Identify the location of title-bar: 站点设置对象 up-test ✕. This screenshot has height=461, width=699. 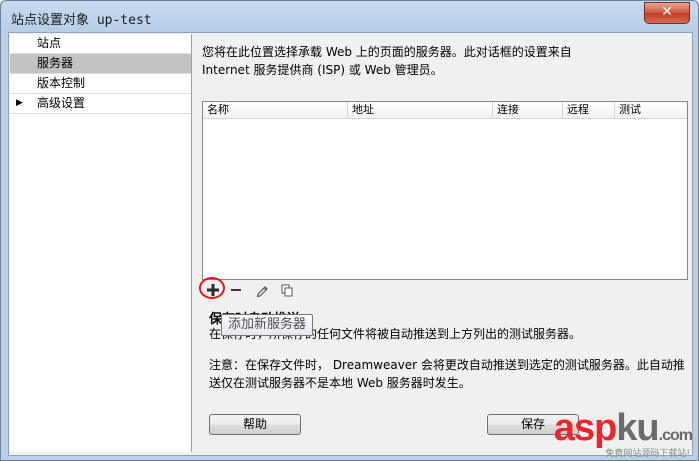
(349, 16).